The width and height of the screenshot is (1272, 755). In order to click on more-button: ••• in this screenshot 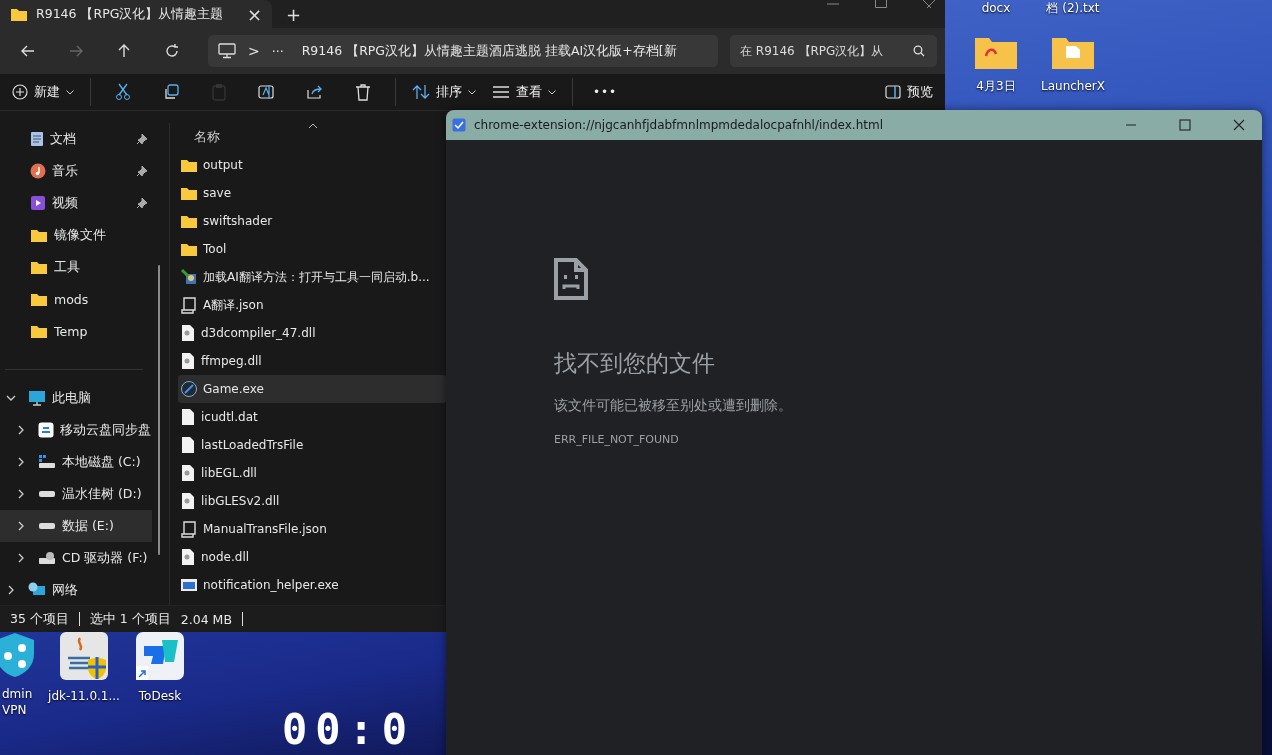, I will do `click(605, 92)`.